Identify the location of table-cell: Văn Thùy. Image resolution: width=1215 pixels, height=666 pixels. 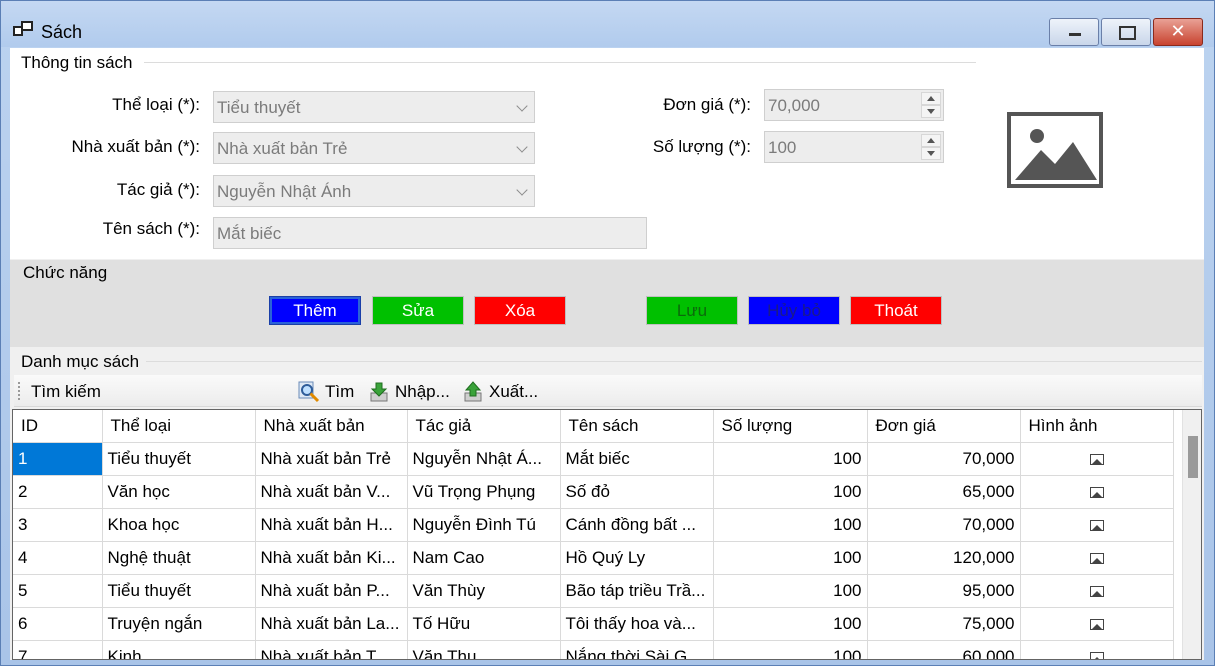
(484, 591).